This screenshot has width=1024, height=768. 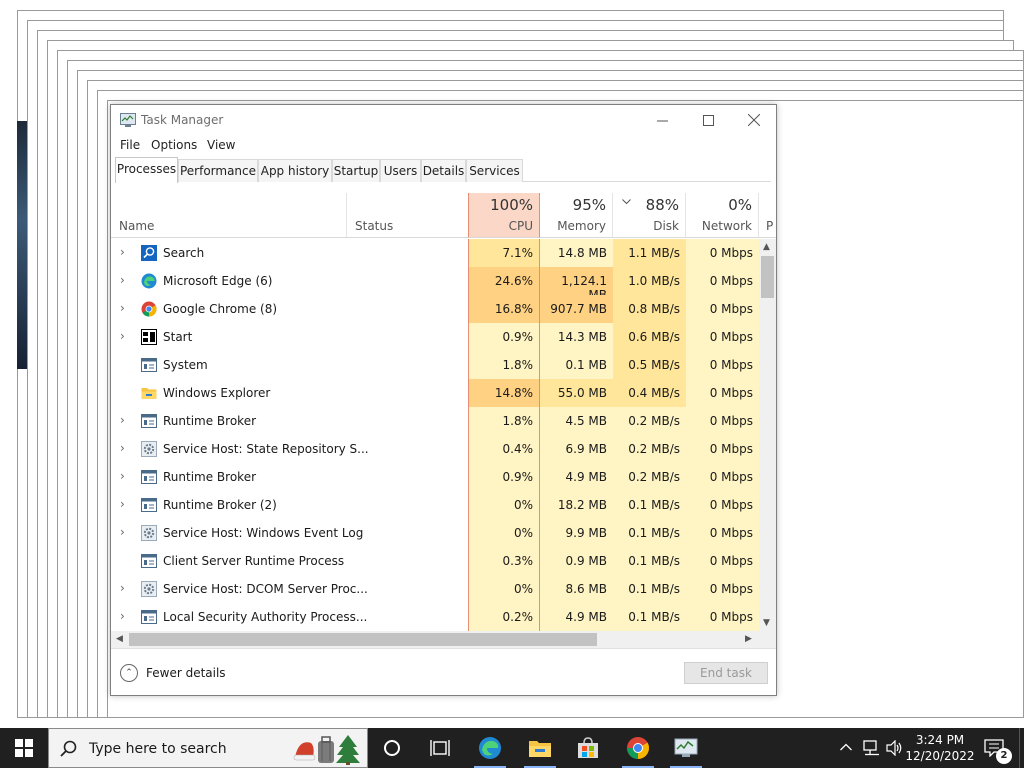 What do you see at coordinates (767, 435) in the screenshot?
I see `vertical-scrollbar: ▲ ▼` at bounding box center [767, 435].